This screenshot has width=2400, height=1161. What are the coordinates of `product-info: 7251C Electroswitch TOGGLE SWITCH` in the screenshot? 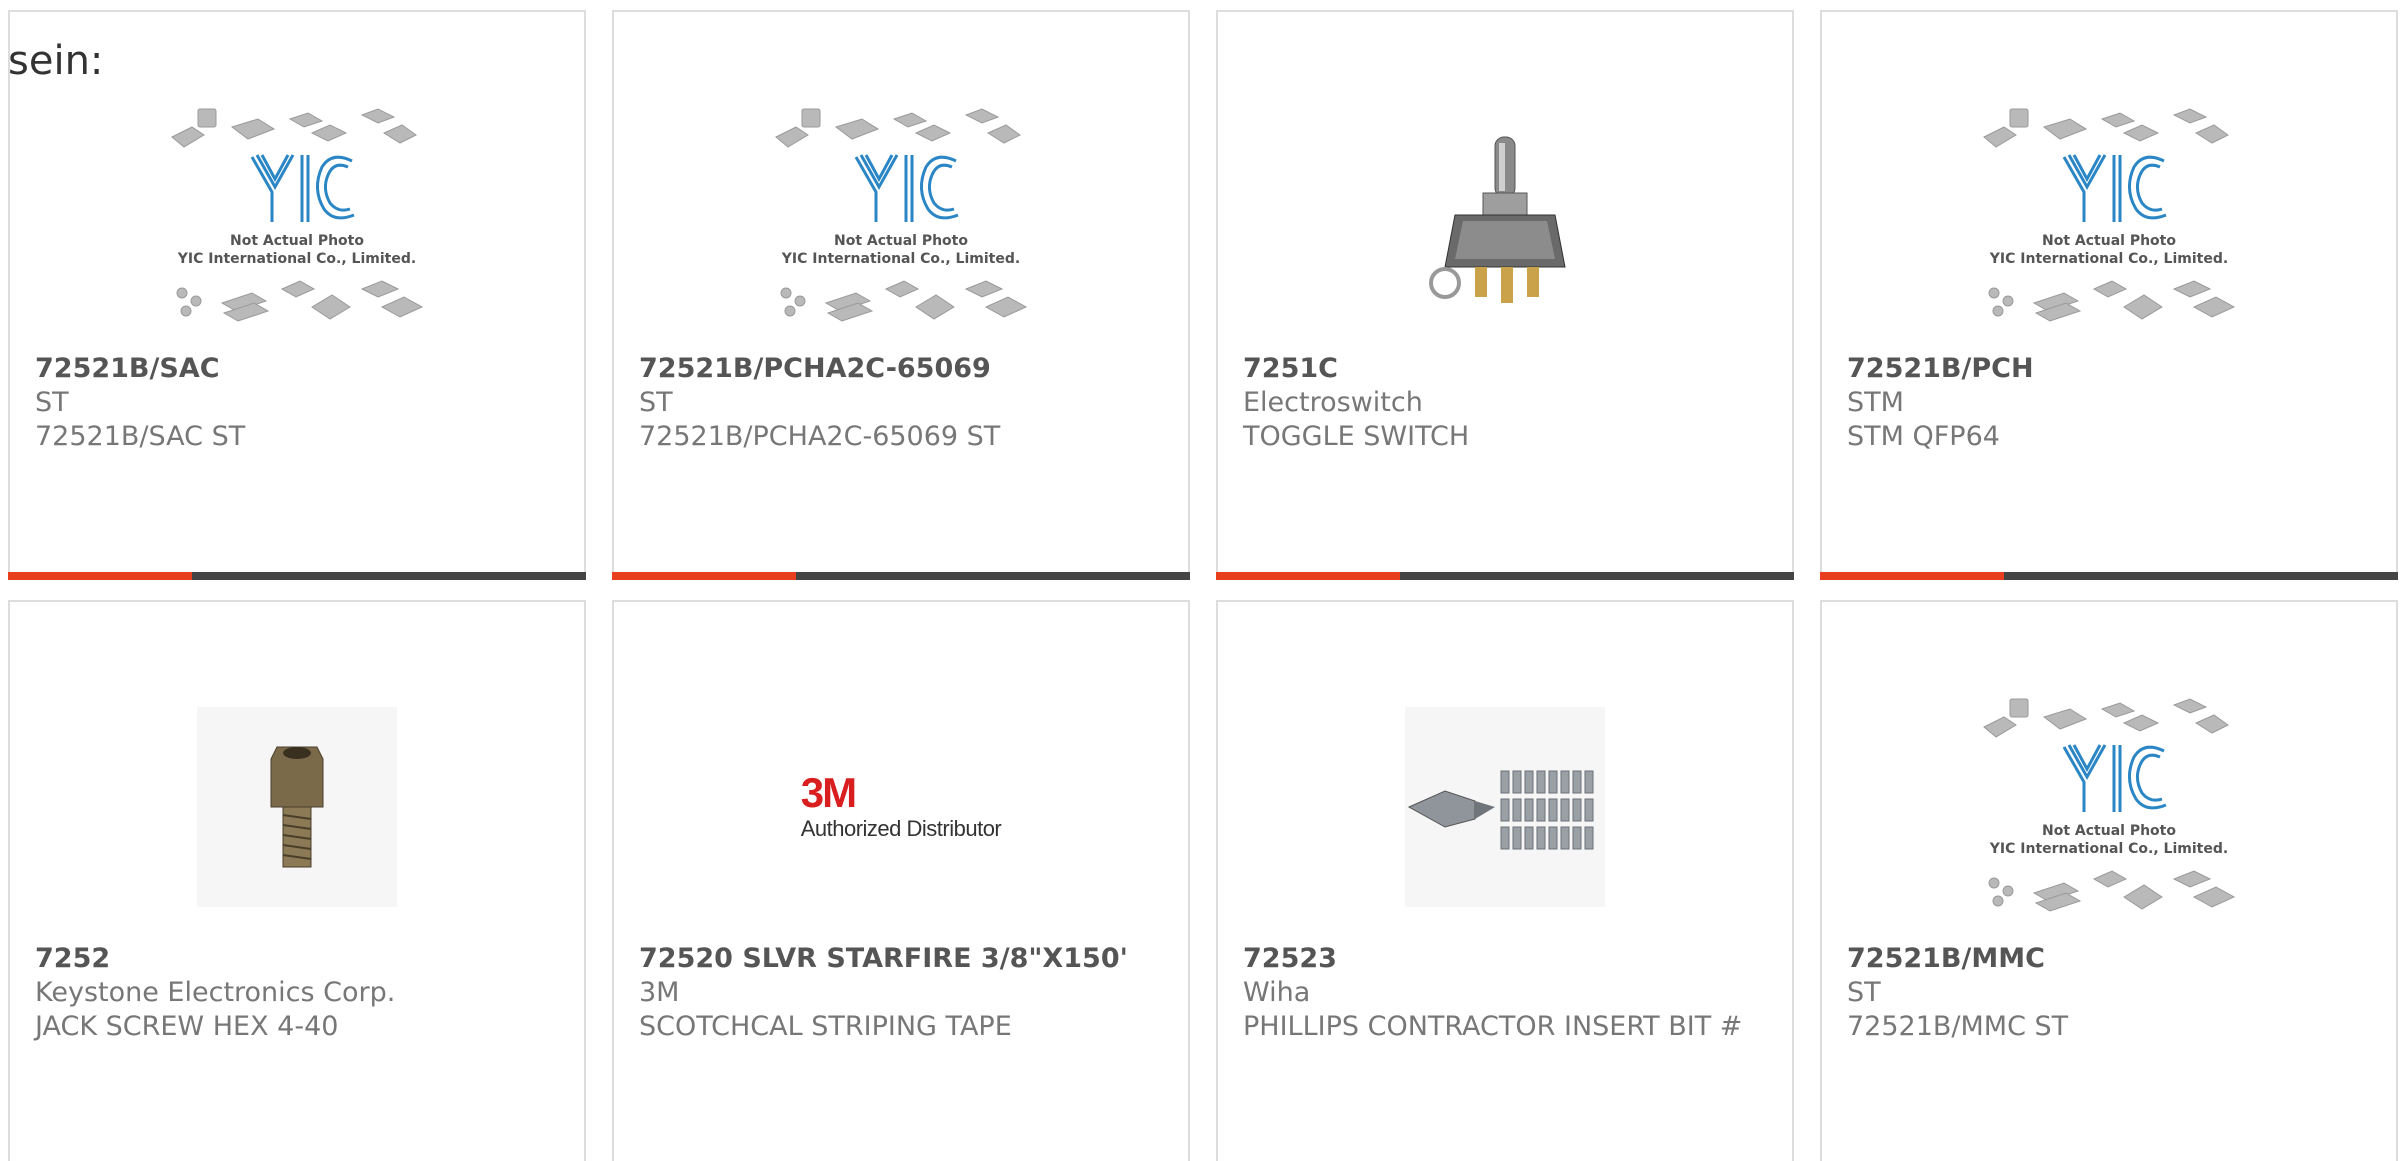 It's located at (1507, 403).